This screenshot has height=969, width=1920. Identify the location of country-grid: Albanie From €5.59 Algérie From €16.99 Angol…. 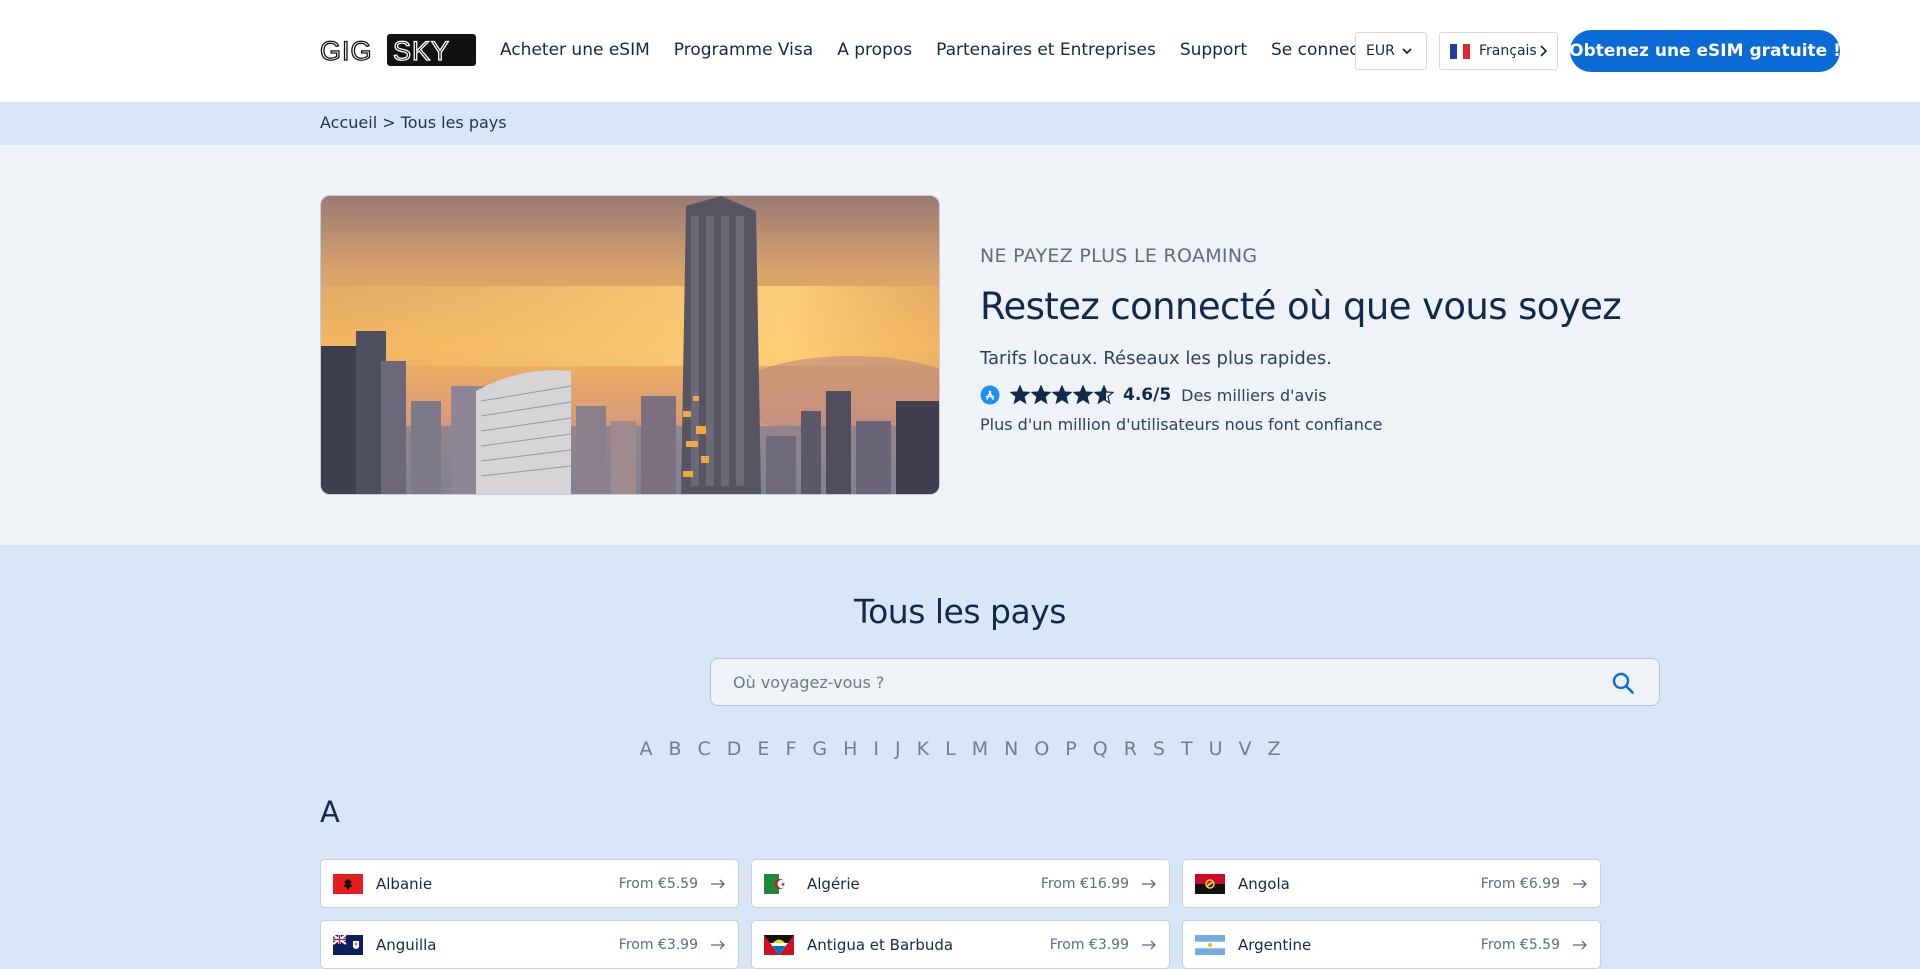
(960, 914).